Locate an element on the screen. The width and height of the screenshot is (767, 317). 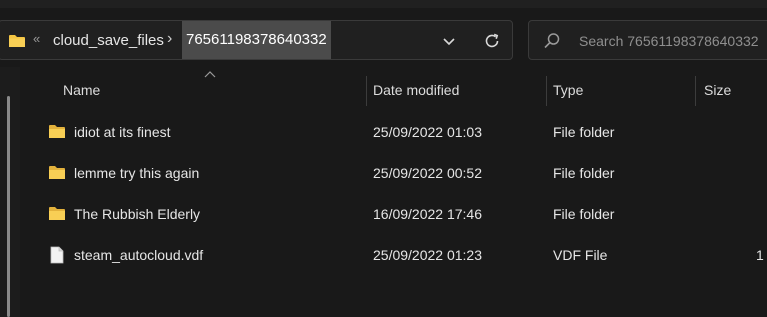
address-bar: « cloud_save_files › 76561198378640332 is located at coordinates (256, 40).